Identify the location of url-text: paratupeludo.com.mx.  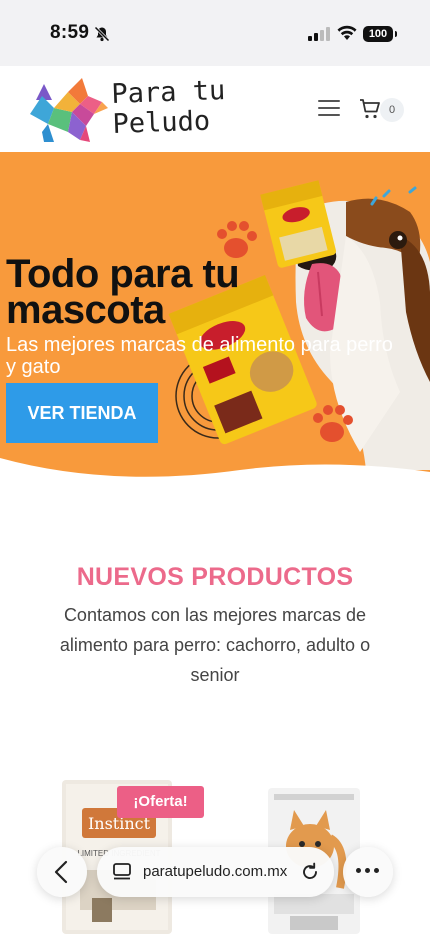
(216, 871).